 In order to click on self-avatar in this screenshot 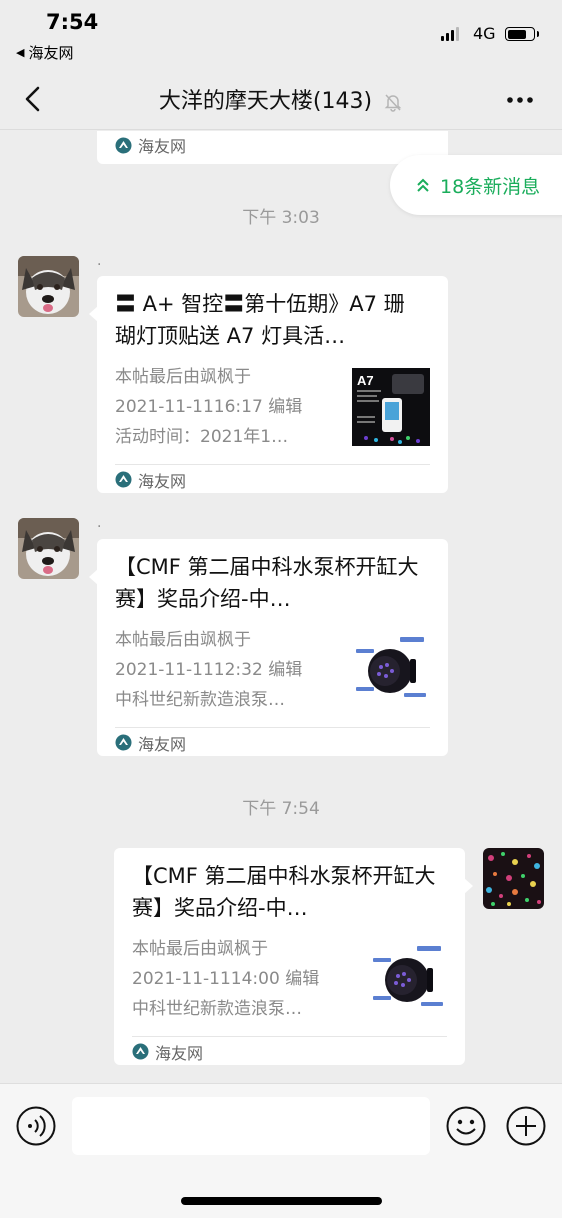, I will do `click(513, 878)`.